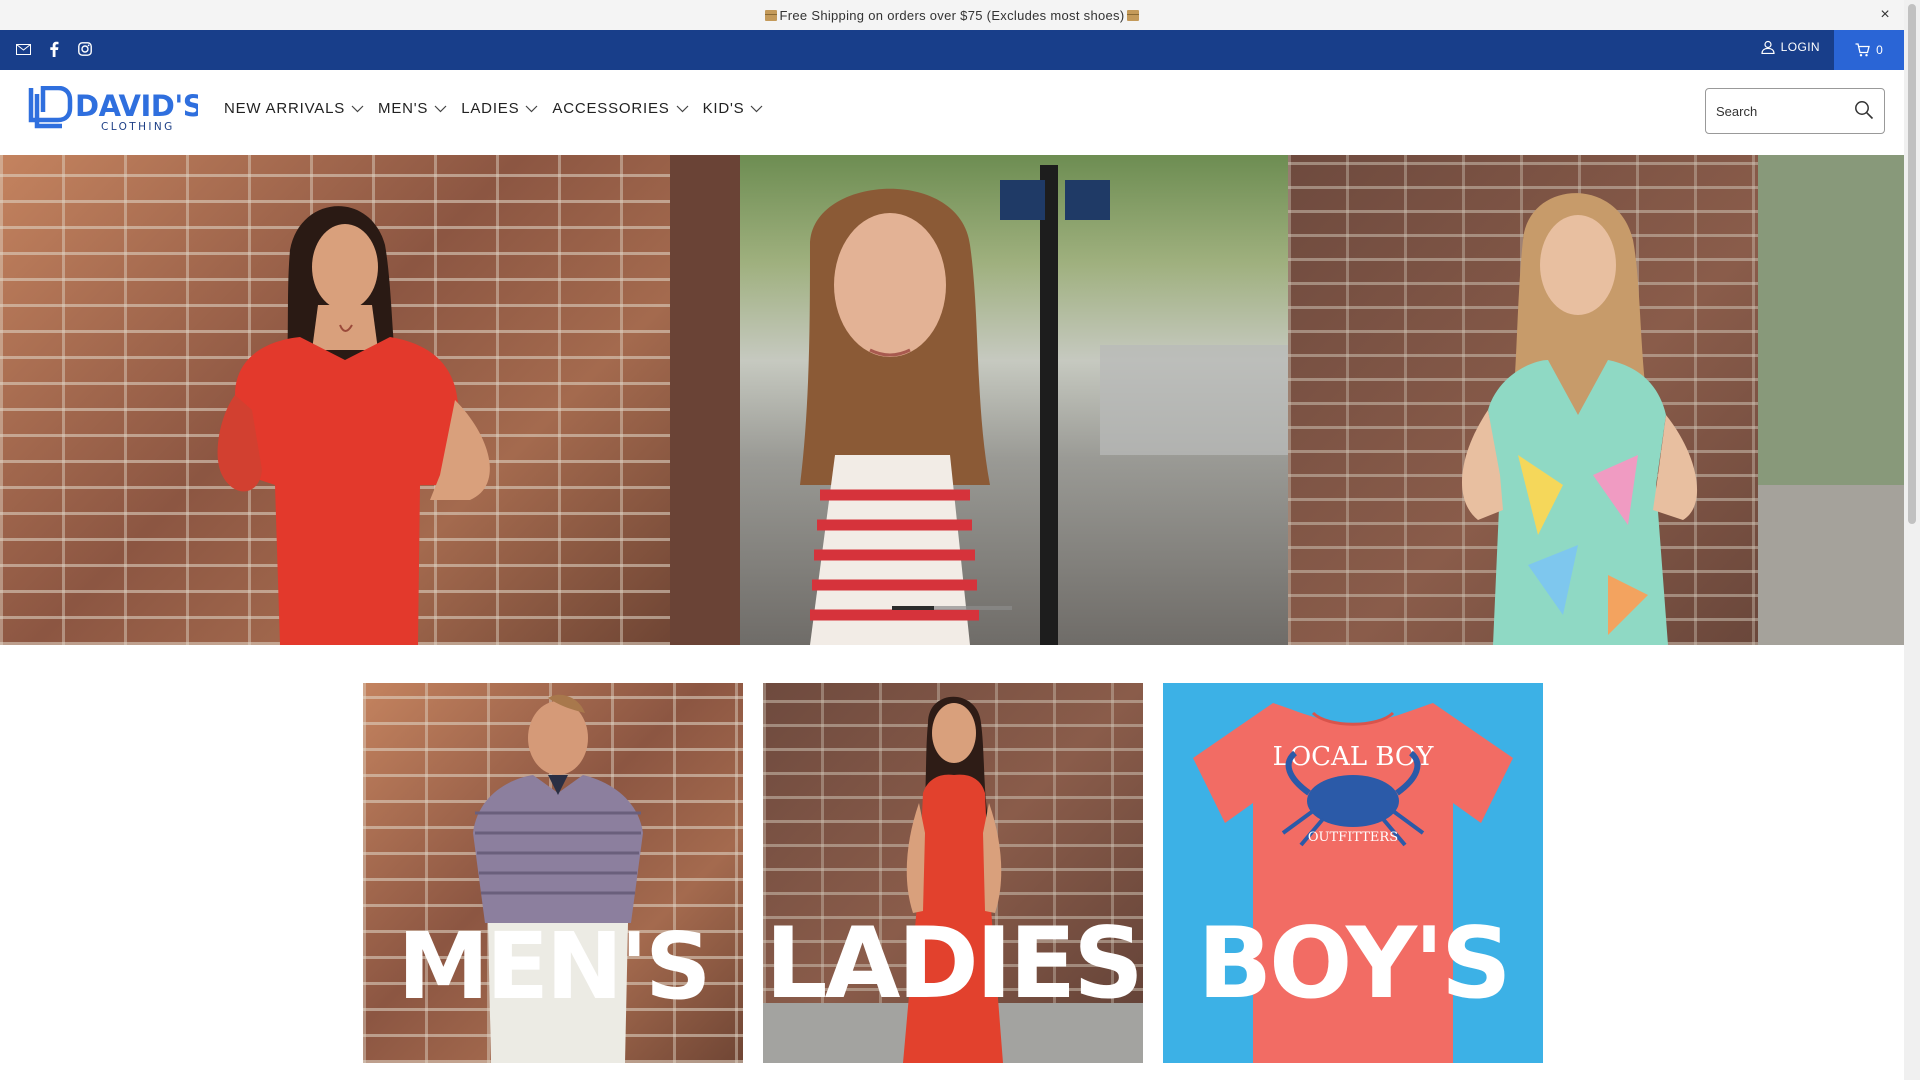 This screenshot has width=1920, height=1080. I want to click on nav-accessories: ACCESSORIES, so click(620, 108).